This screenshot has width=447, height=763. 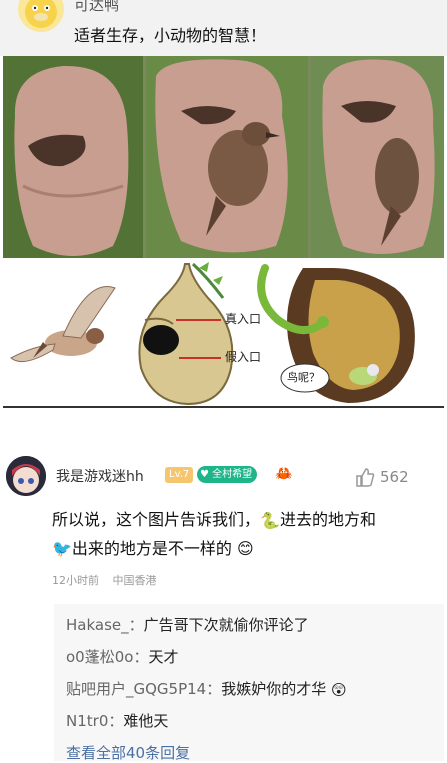 I want to click on anime-avatar-icon, so click(x=26, y=476).